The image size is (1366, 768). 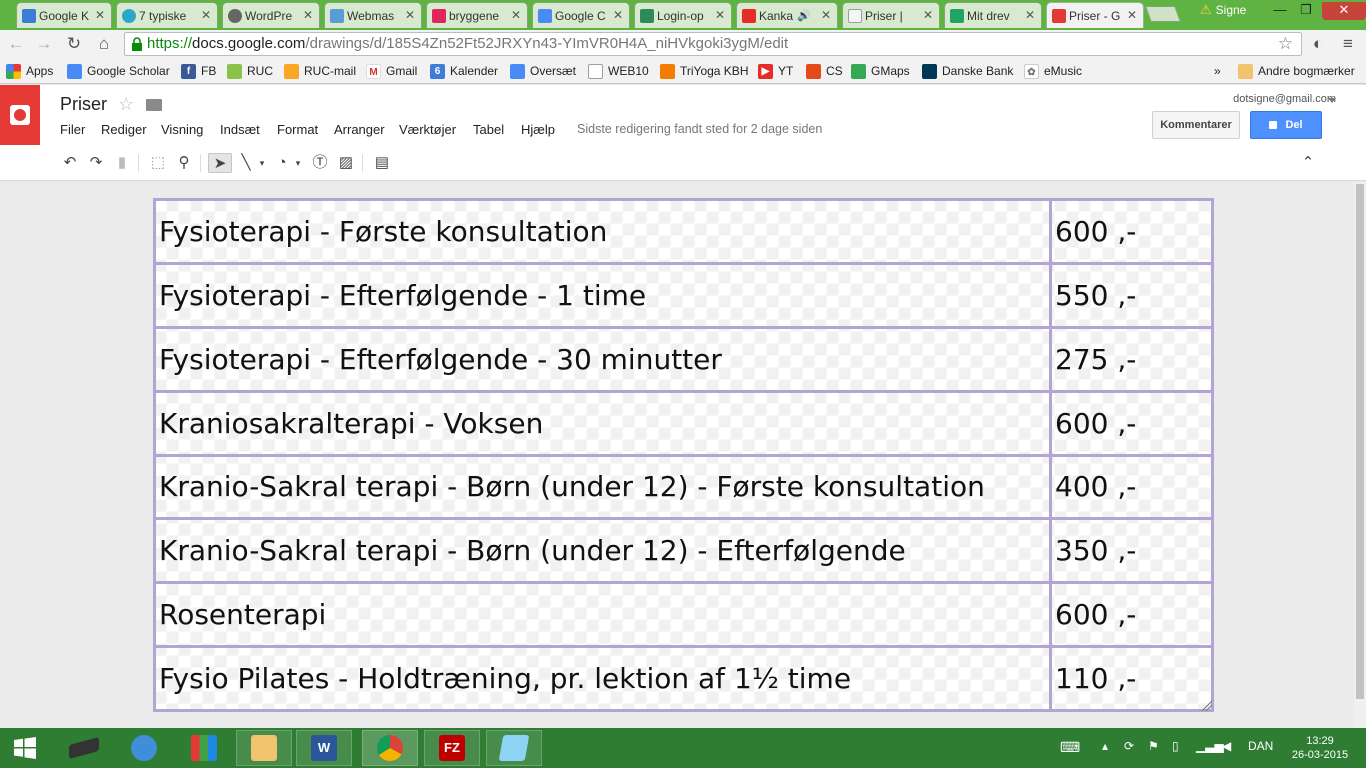 I want to click on service-cell: Fysioterapi - Første konsultation, so click(x=602, y=231).